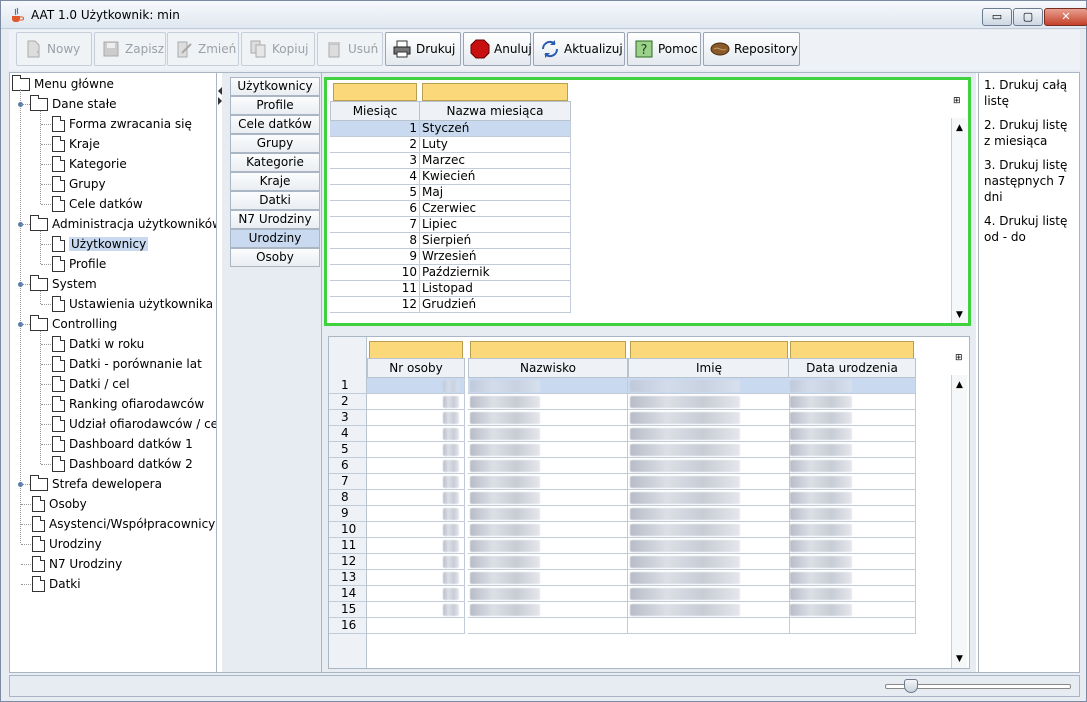 Image resolution: width=1087 pixels, height=702 pixels. What do you see at coordinates (579, 49) in the screenshot?
I see `aktualizuj-button: Aktualizuj` at bounding box center [579, 49].